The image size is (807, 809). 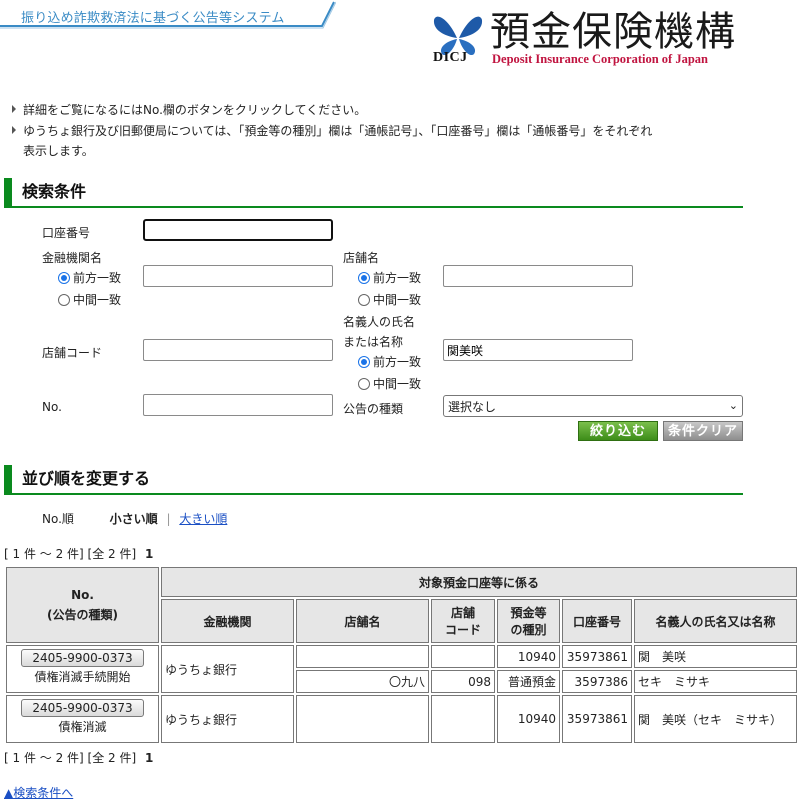 What do you see at coordinates (238, 350) in the screenshot?
I see `branch-code-input` at bounding box center [238, 350].